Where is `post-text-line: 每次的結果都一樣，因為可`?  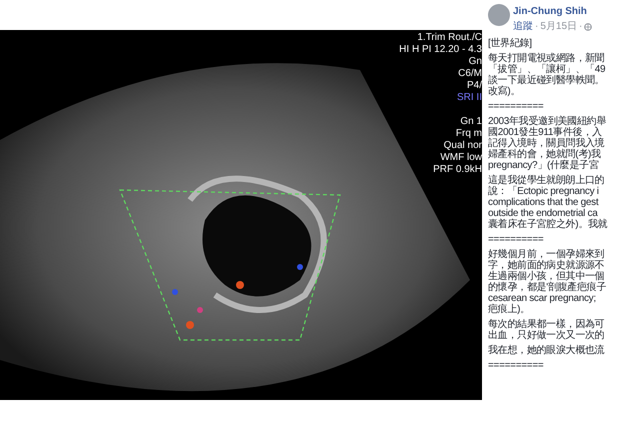 post-text-line: 每次的結果都一樣，因為可 is located at coordinates (547, 324).